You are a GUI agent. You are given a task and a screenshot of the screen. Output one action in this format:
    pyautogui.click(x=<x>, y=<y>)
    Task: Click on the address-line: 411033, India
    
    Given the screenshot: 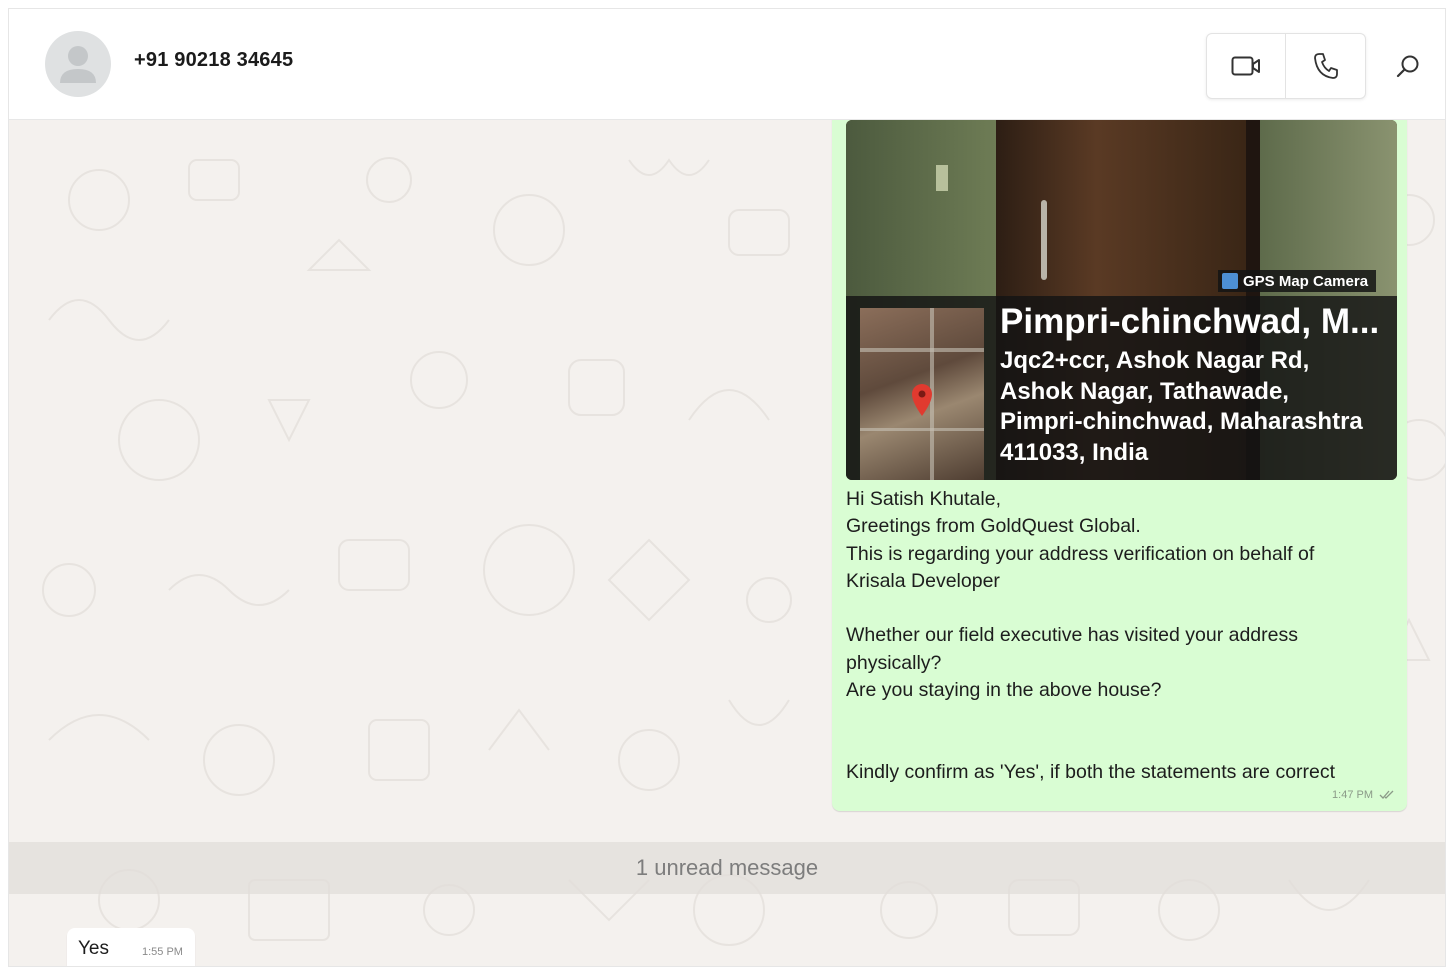 What is the action you would take?
    pyautogui.click(x=1074, y=452)
    